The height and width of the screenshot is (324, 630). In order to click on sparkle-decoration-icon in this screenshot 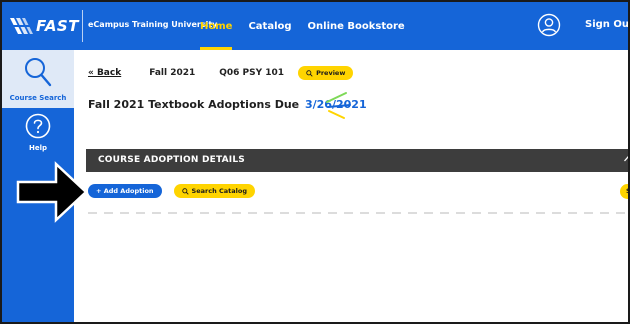, I will do `click(338, 105)`.